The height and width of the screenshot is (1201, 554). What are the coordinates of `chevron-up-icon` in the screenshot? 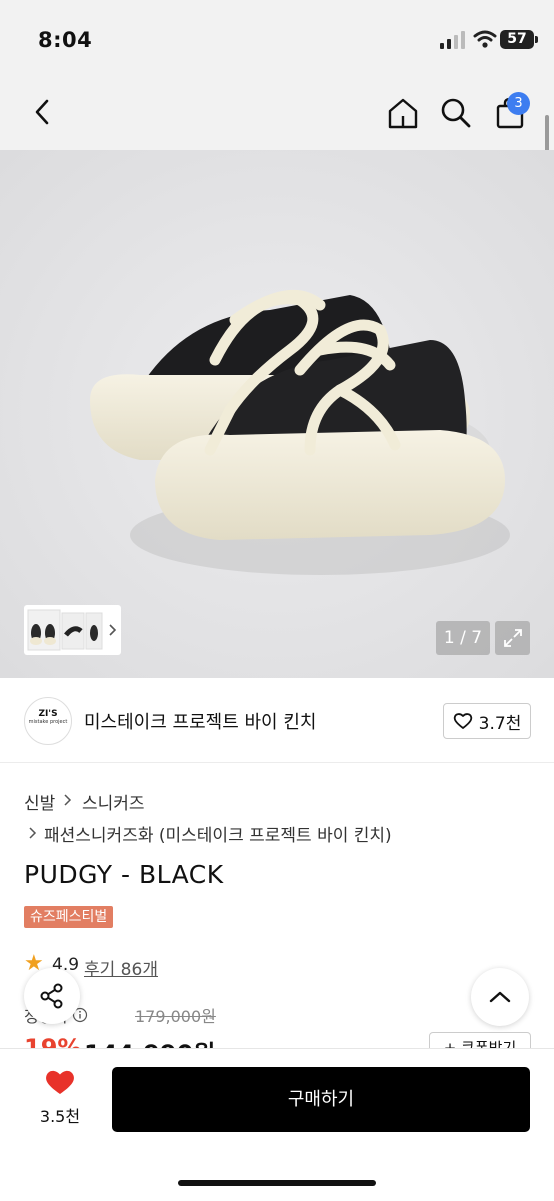 It's located at (500, 997).